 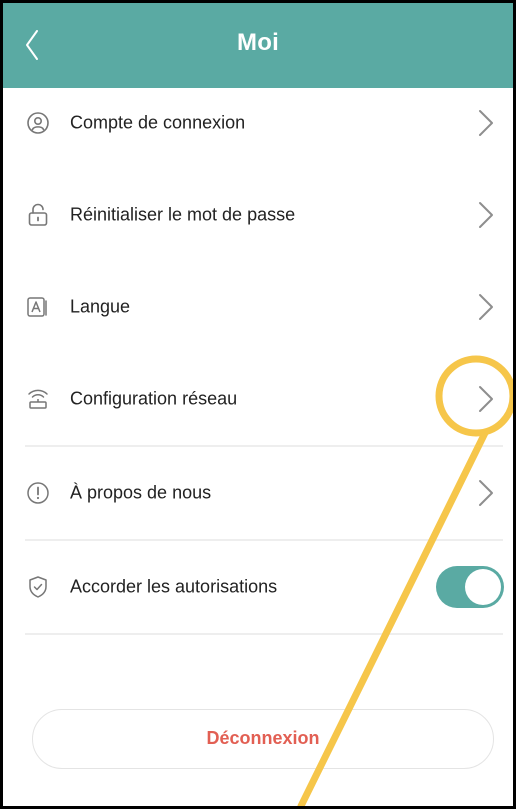 I want to click on menu-item-login-account: Compte de connexion, so click(x=258, y=123).